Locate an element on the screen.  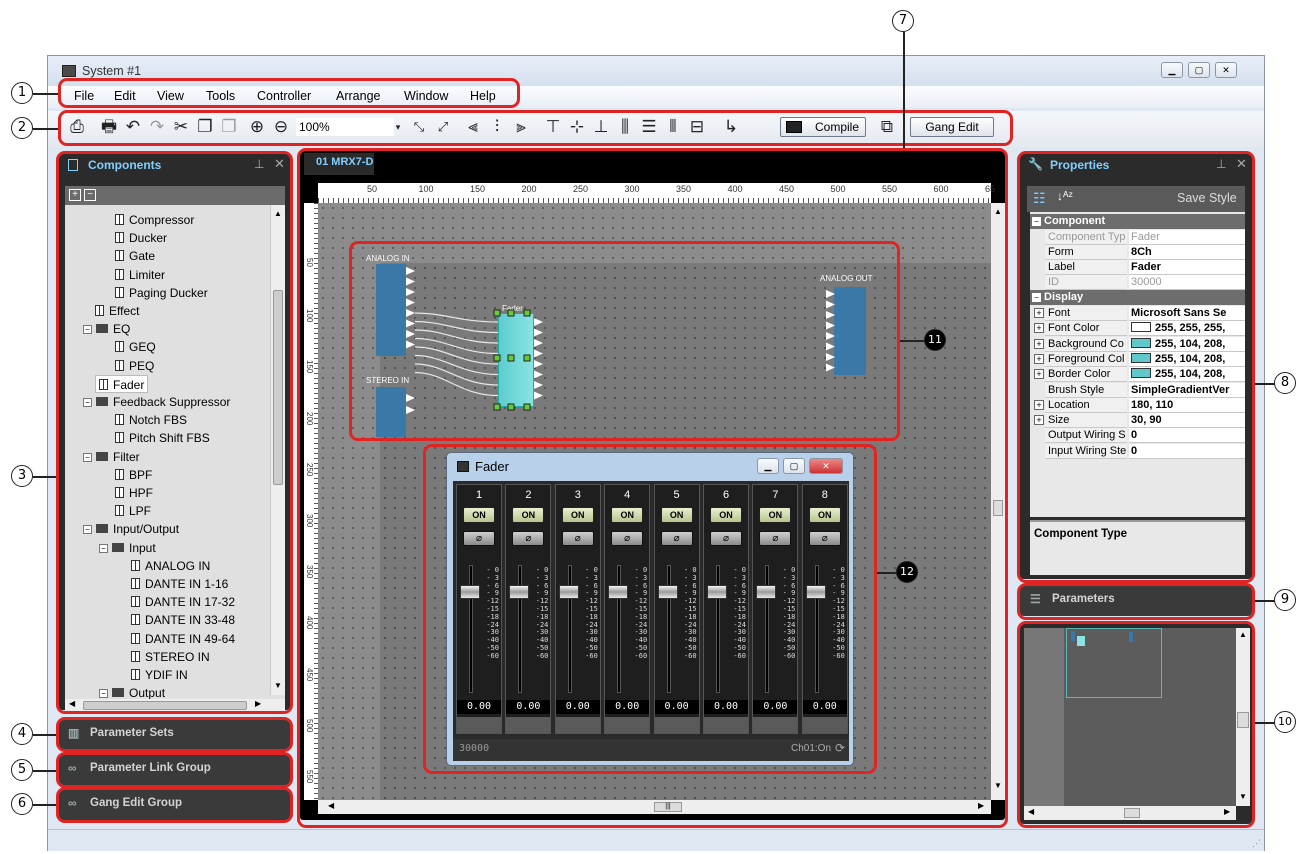
canvas-vscroll-thumb is located at coordinates (998, 508).